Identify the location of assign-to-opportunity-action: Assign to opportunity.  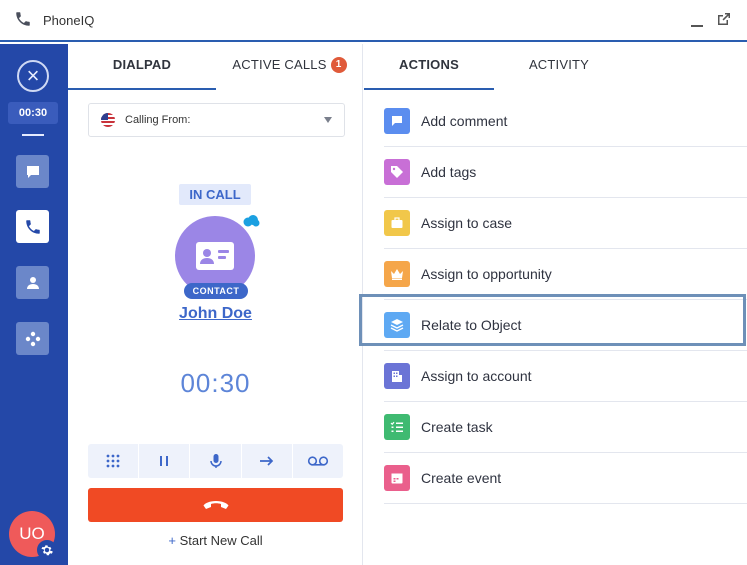
(565, 274).